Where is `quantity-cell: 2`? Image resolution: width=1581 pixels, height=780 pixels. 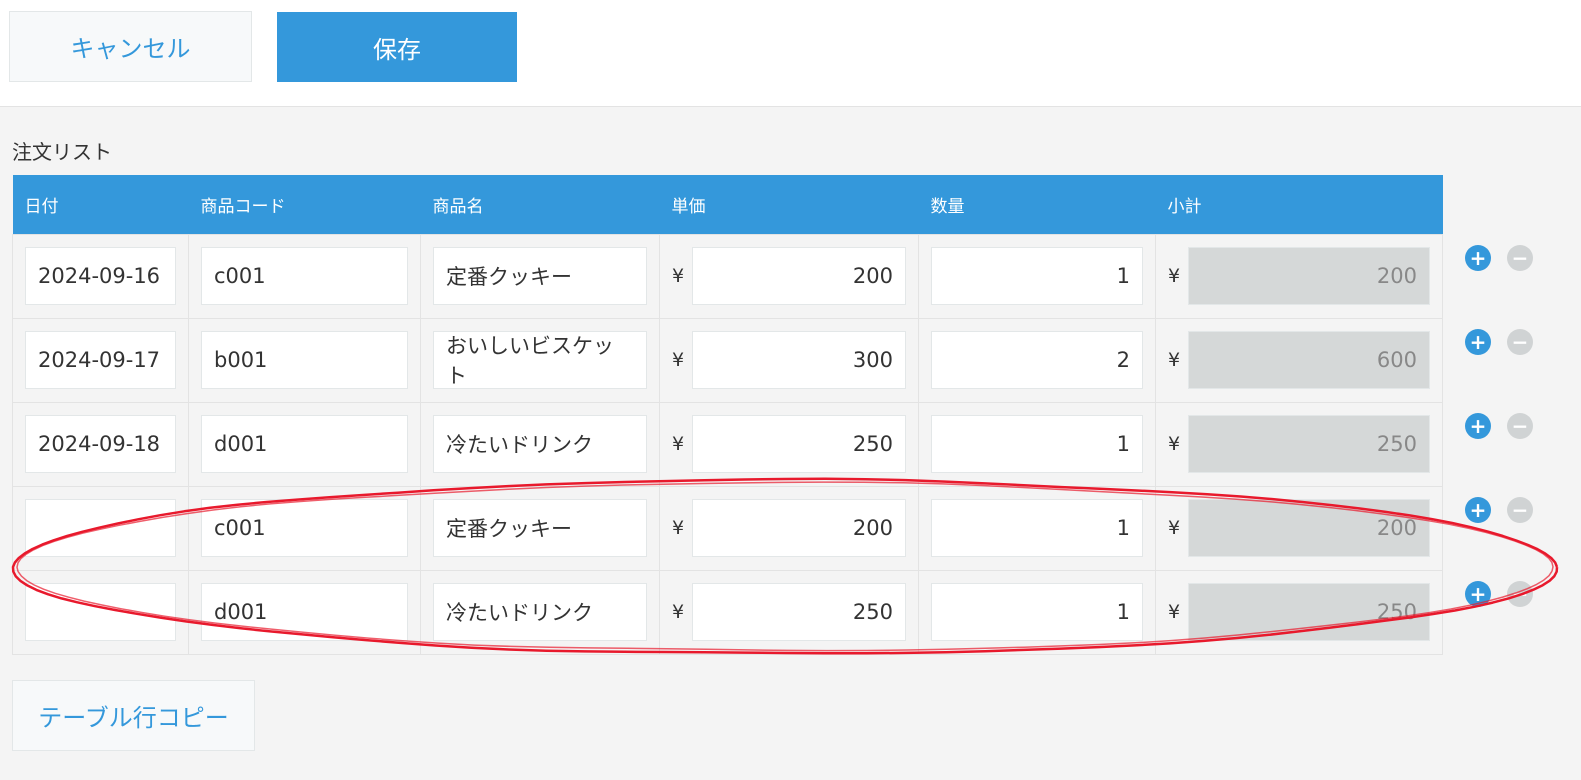
quantity-cell: 2 is located at coordinates (1037, 360).